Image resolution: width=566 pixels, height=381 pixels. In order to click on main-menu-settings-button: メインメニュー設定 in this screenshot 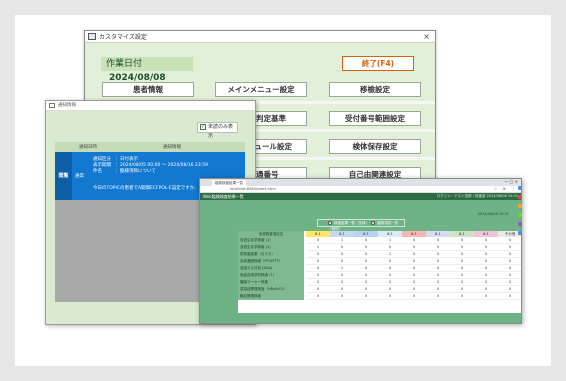, I will do `click(261, 89)`.